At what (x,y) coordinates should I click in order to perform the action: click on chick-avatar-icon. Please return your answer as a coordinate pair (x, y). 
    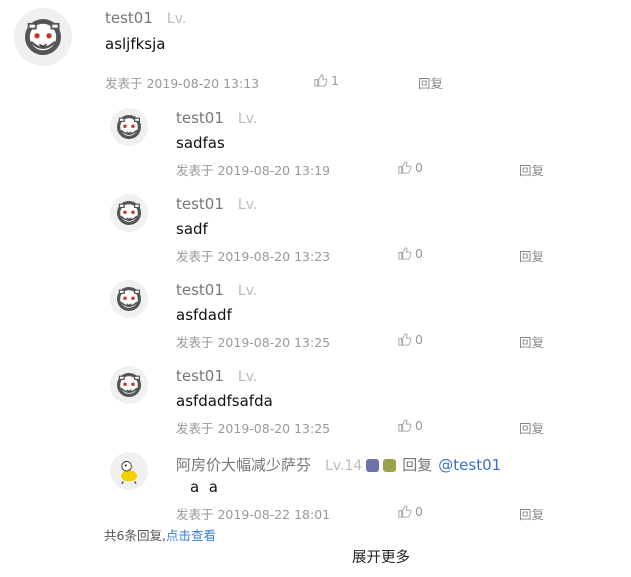
    Looking at the image, I should click on (129, 472).